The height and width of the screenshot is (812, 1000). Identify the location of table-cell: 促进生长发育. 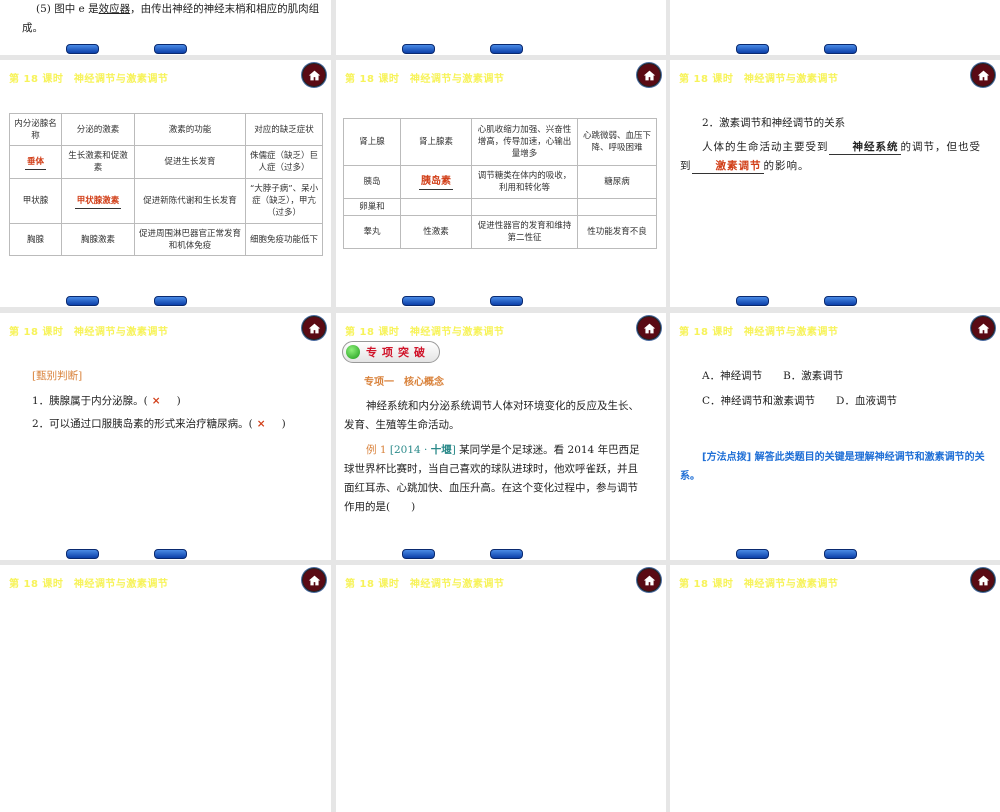
(190, 162).